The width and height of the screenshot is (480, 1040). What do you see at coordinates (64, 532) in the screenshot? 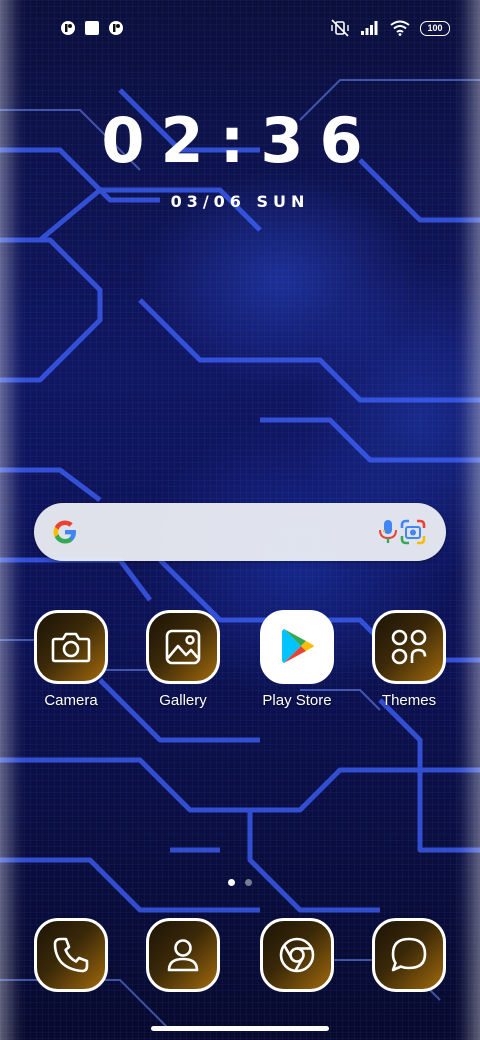
I see `google-g-icon` at bounding box center [64, 532].